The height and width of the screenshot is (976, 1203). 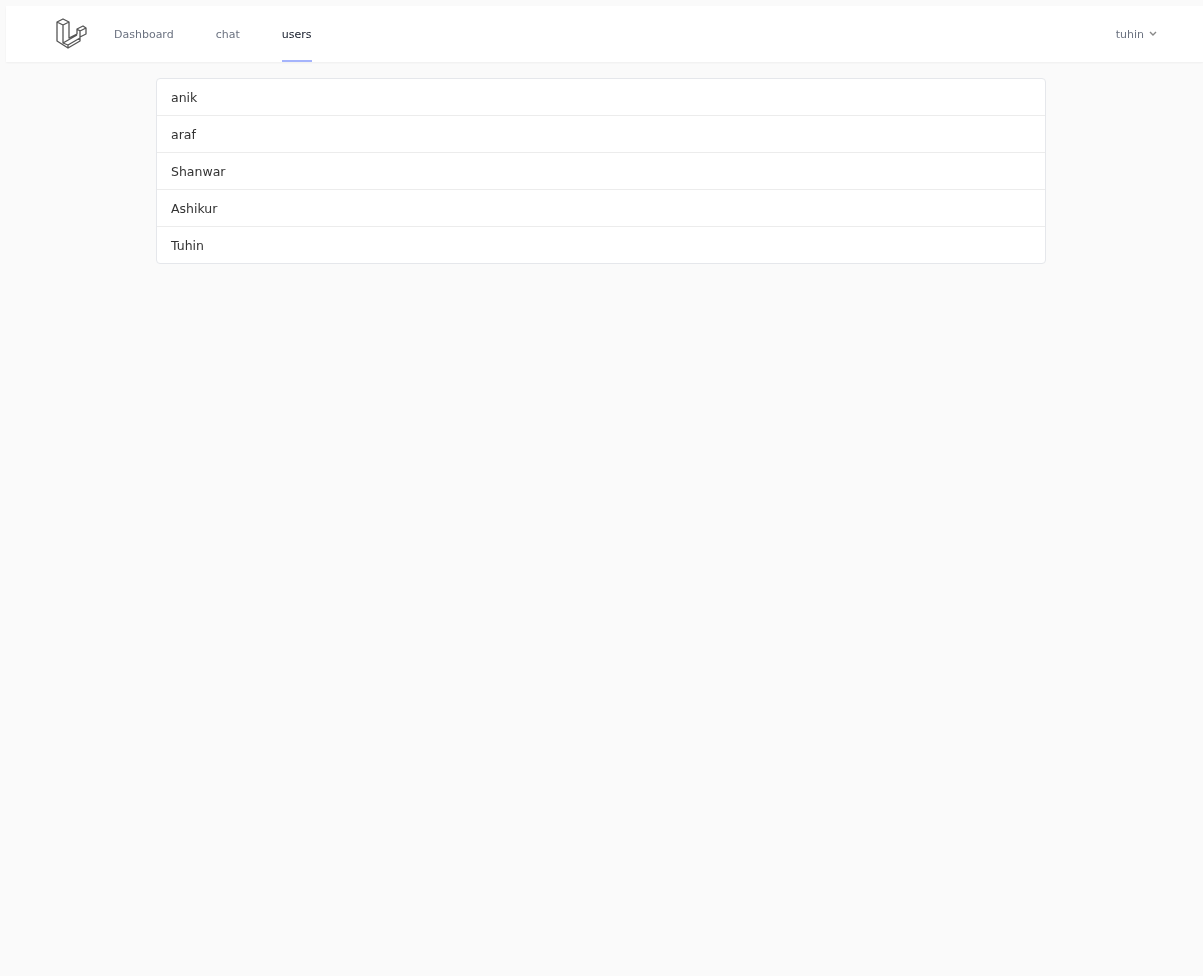 What do you see at coordinates (1136, 34) in the screenshot?
I see `user-menu: tuhin` at bounding box center [1136, 34].